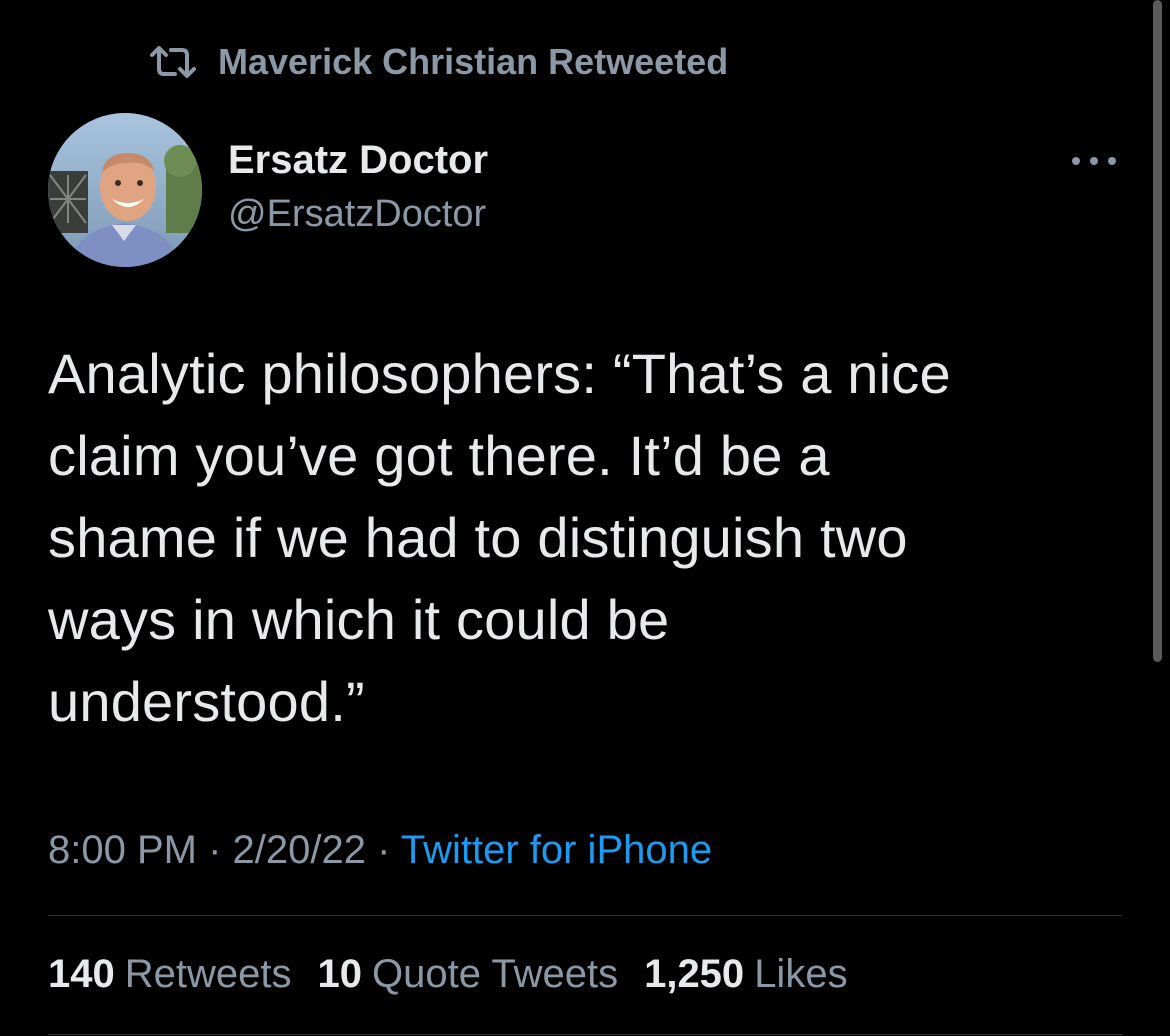 The width and height of the screenshot is (1170, 1036). Describe the element at coordinates (357, 214) in the screenshot. I see `author-handle: @ErsatzDoctor` at that location.